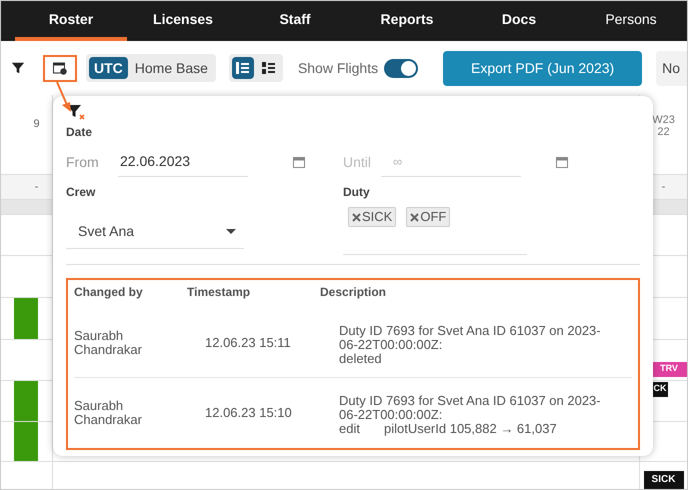  What do you see at coordinates (663, 120) in the screenshot?
I see `week-label: W23` at bounding box center [663, 120].